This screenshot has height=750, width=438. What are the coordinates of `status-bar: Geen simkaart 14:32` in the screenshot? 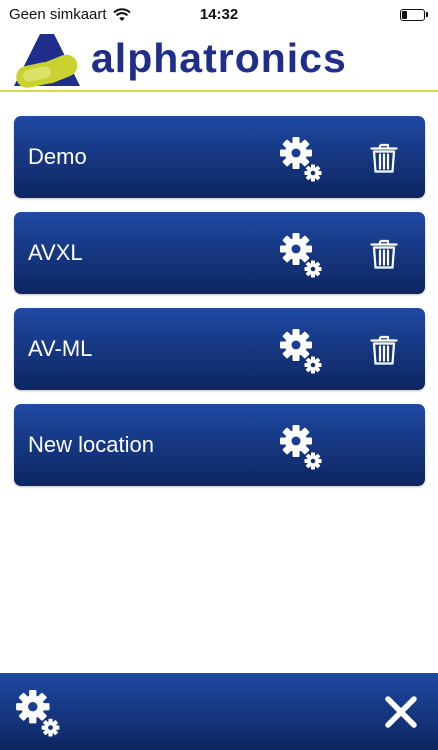 It's located at (219, 14).